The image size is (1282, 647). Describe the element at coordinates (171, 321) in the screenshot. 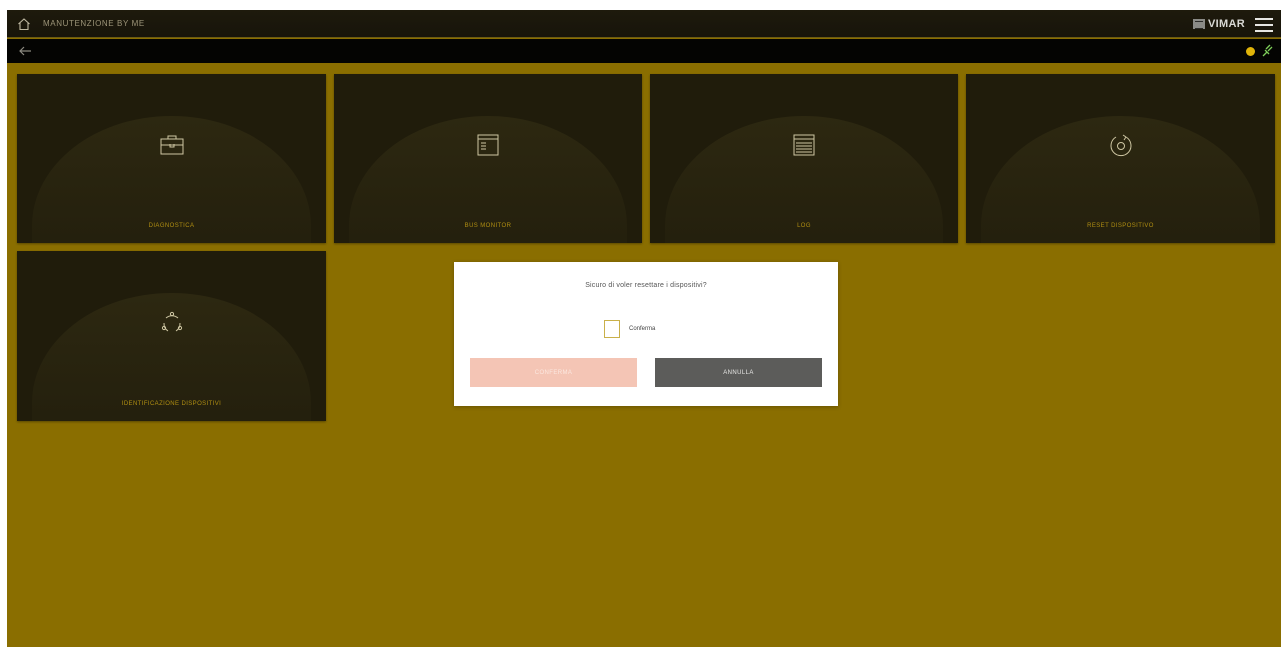

I see `devices-network-icon` at that location.